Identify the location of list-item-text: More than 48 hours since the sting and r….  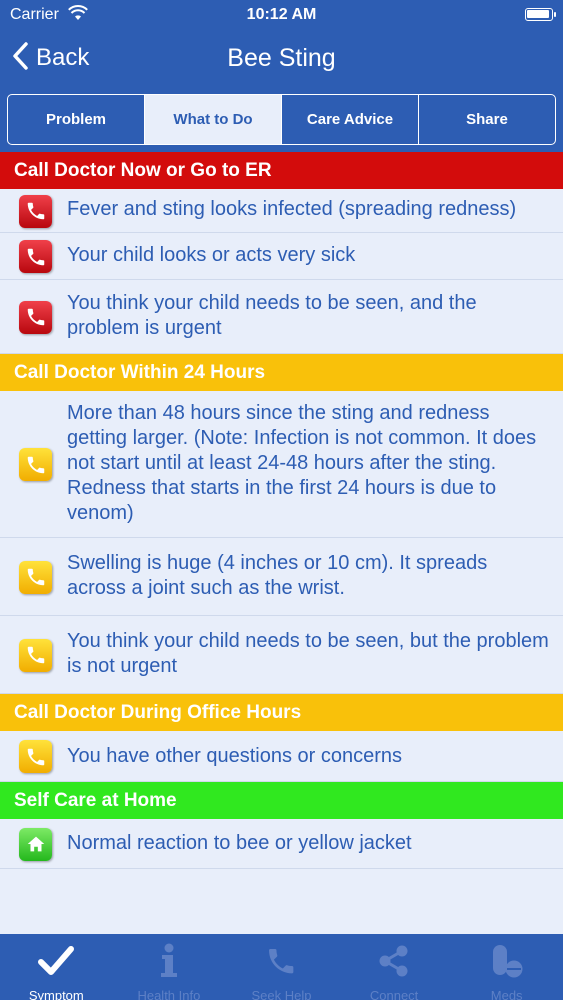
(302, 463).